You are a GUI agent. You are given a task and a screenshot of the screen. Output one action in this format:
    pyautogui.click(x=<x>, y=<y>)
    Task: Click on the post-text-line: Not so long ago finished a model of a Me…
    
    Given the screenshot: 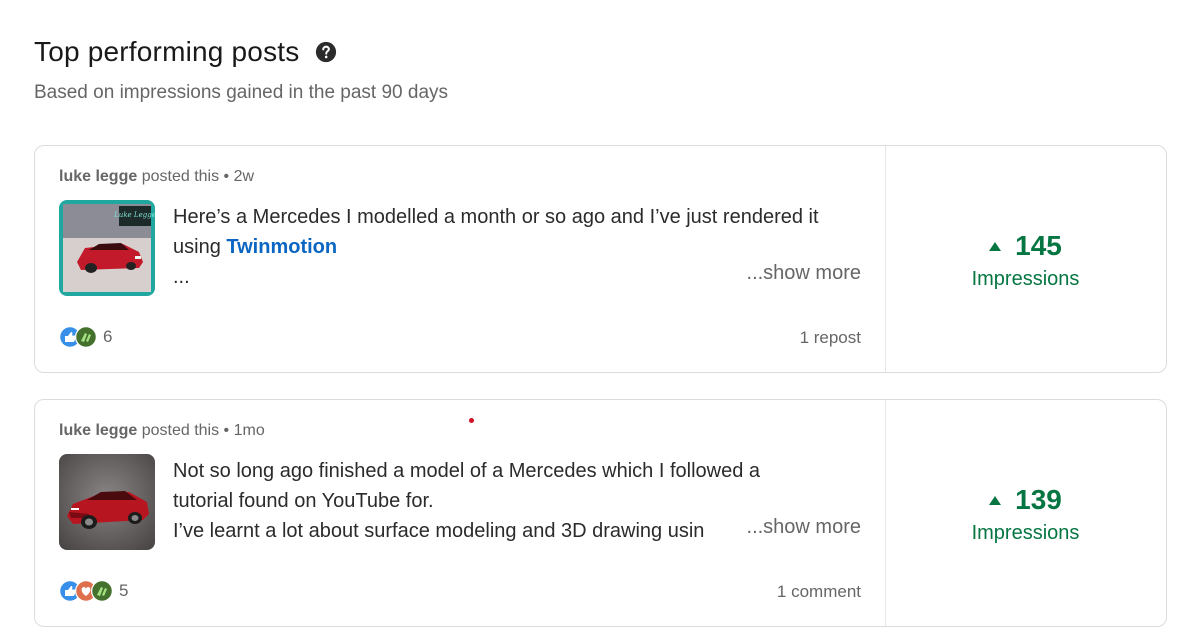 What is the action you would take?
    pyautogui.click(x=467, y=471)
    